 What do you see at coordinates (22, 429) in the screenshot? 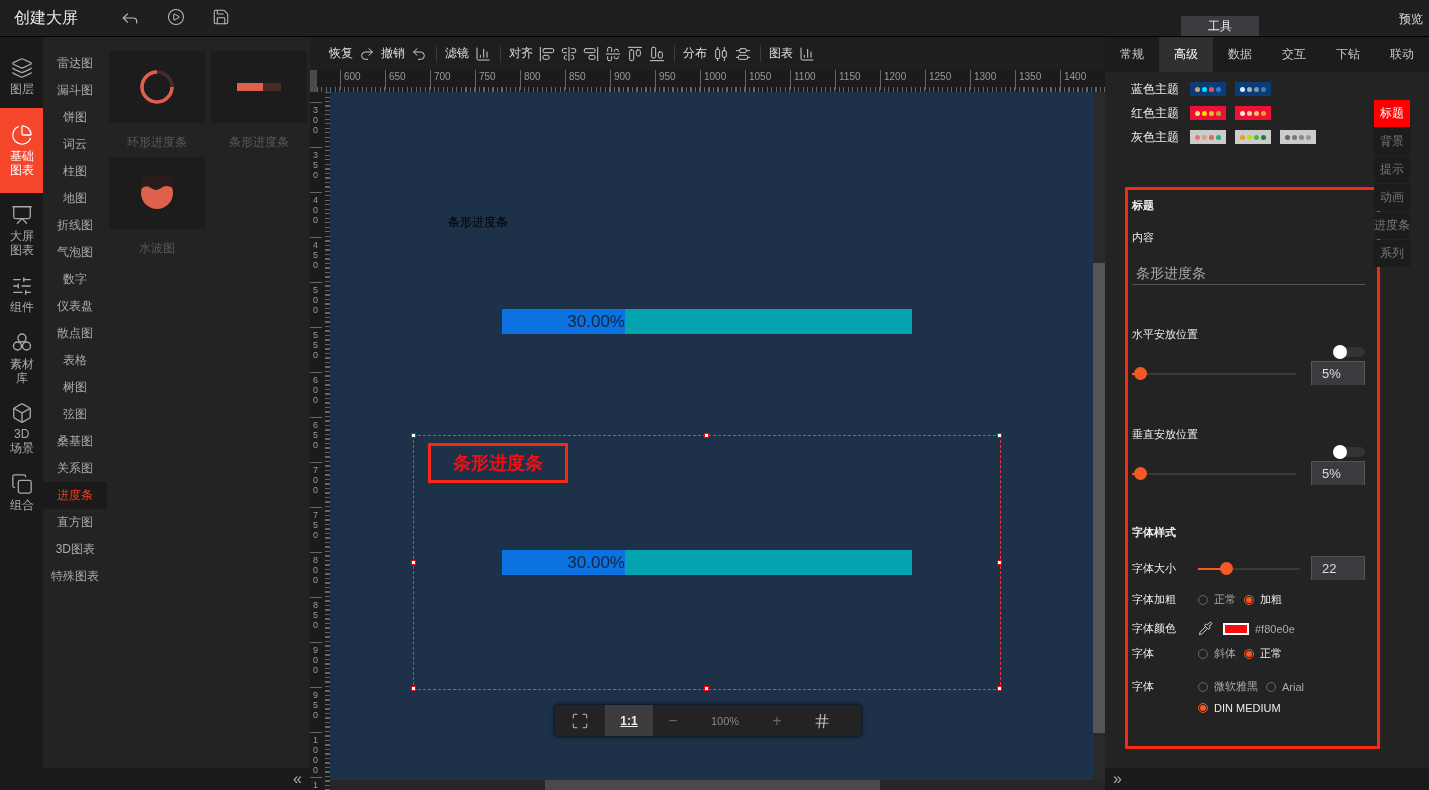
I see `nav-item: 3D场景` at bounding box center [22, 429].